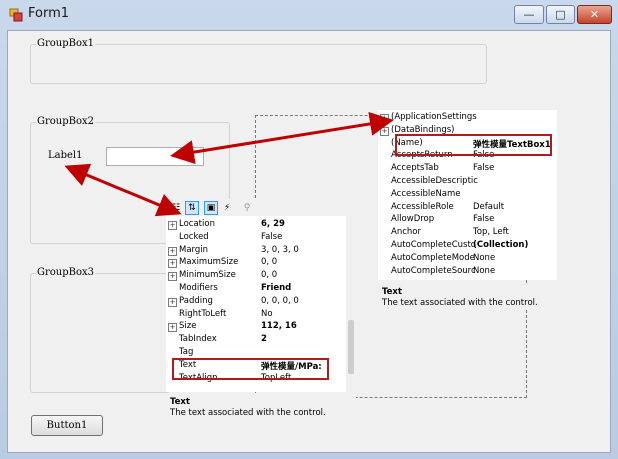 This screenshot has width=618, height=459. Describe the element at coordinates (123, 190) in the screenshot. I see `arrow-label-to-grid` at that location.